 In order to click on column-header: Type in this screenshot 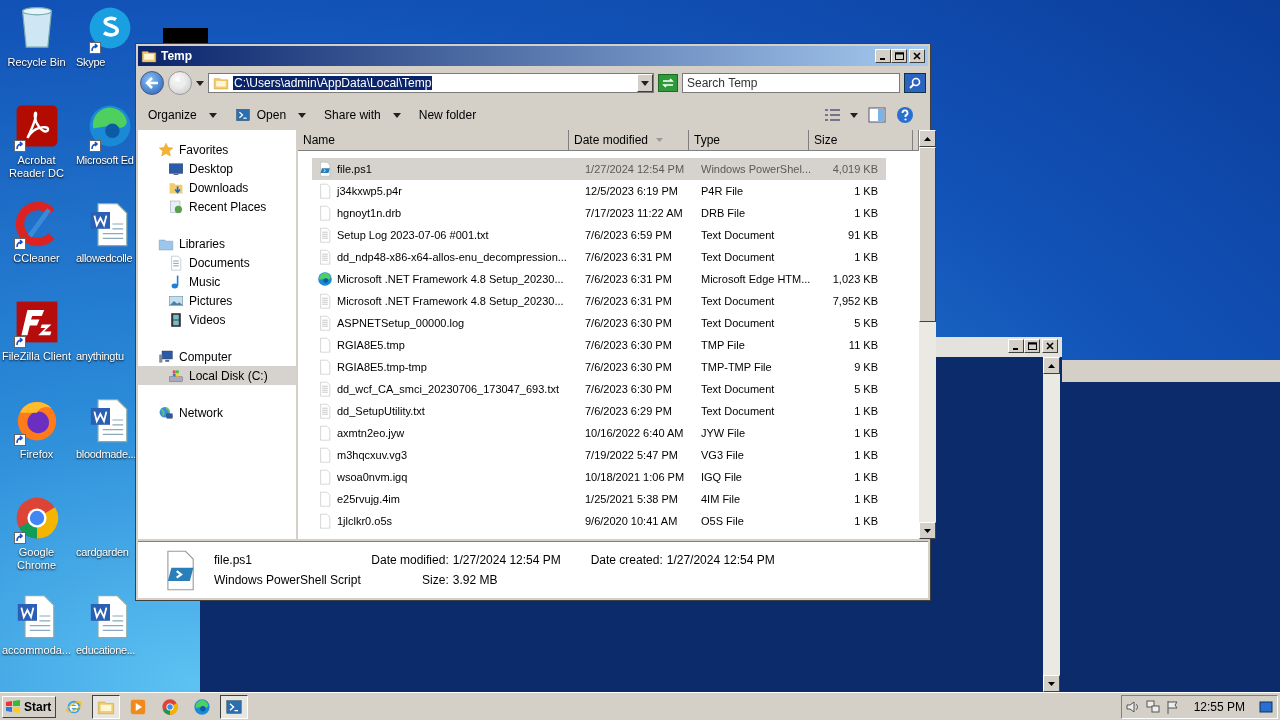, I will do `click(749, 140)`.